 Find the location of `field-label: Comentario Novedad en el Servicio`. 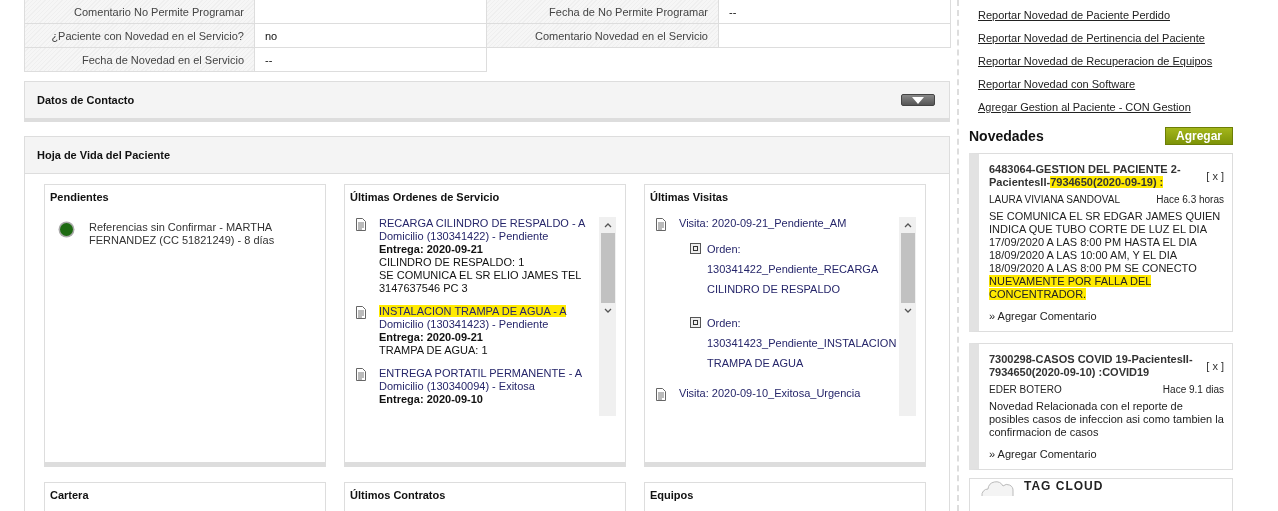

field-label: Comentario Novedad en el Servicio is located at coordinates (603, 36).